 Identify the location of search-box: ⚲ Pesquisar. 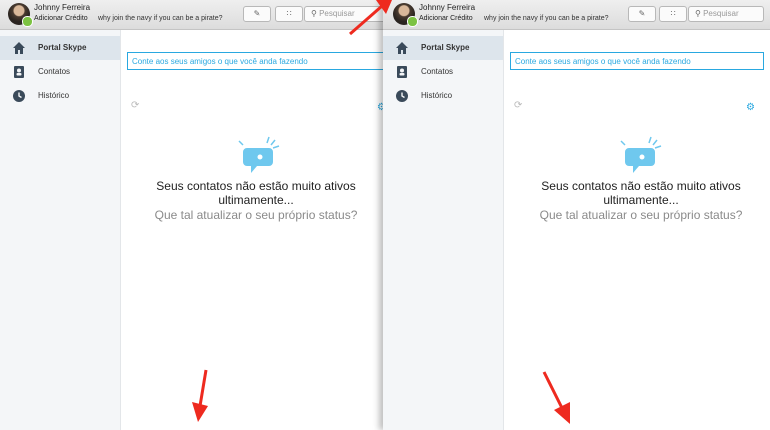
(726, 14).